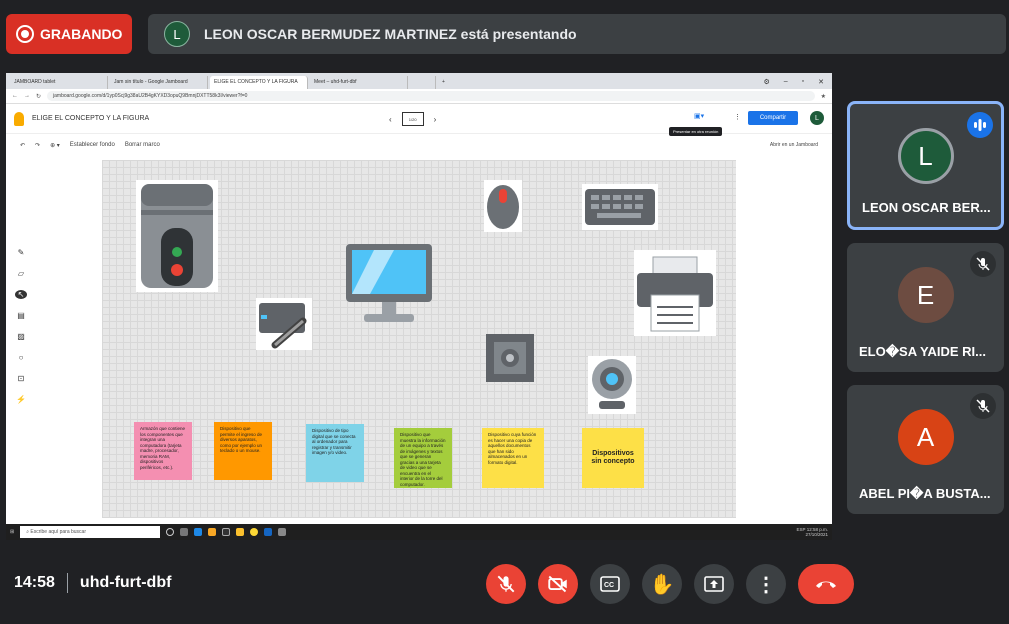 The width and height of the screenshot is (1009, 624). I want to click on leave-call-button, so click(826, 584).